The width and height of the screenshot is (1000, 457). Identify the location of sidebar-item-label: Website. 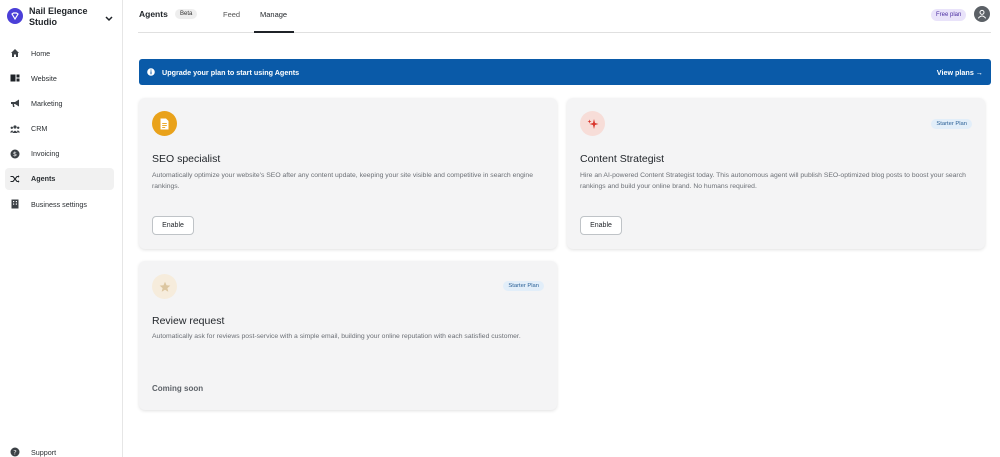
(44, 78).